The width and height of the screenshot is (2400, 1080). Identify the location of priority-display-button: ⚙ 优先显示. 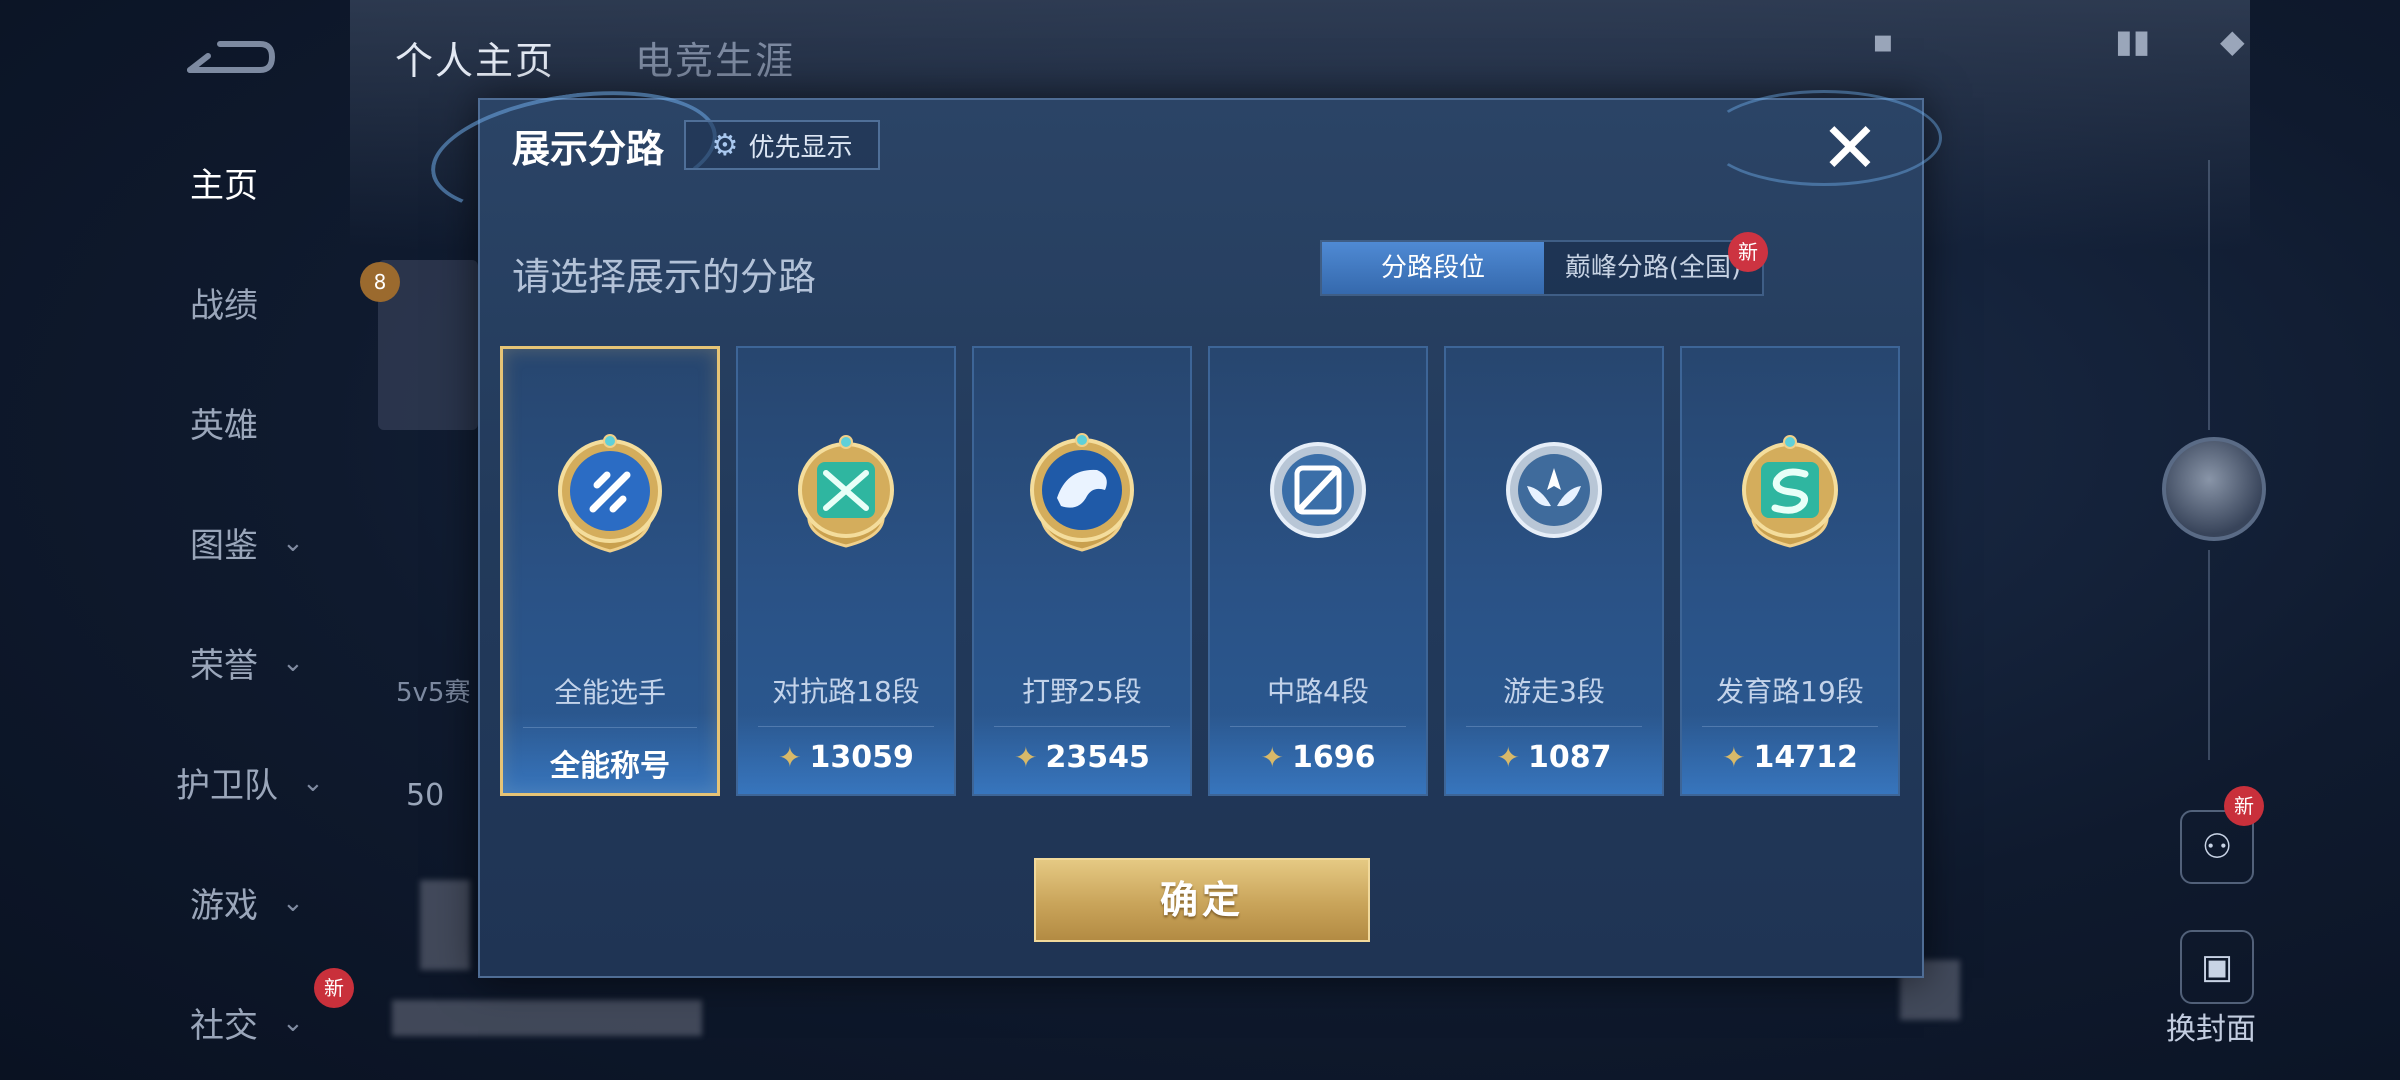
(782, 145).